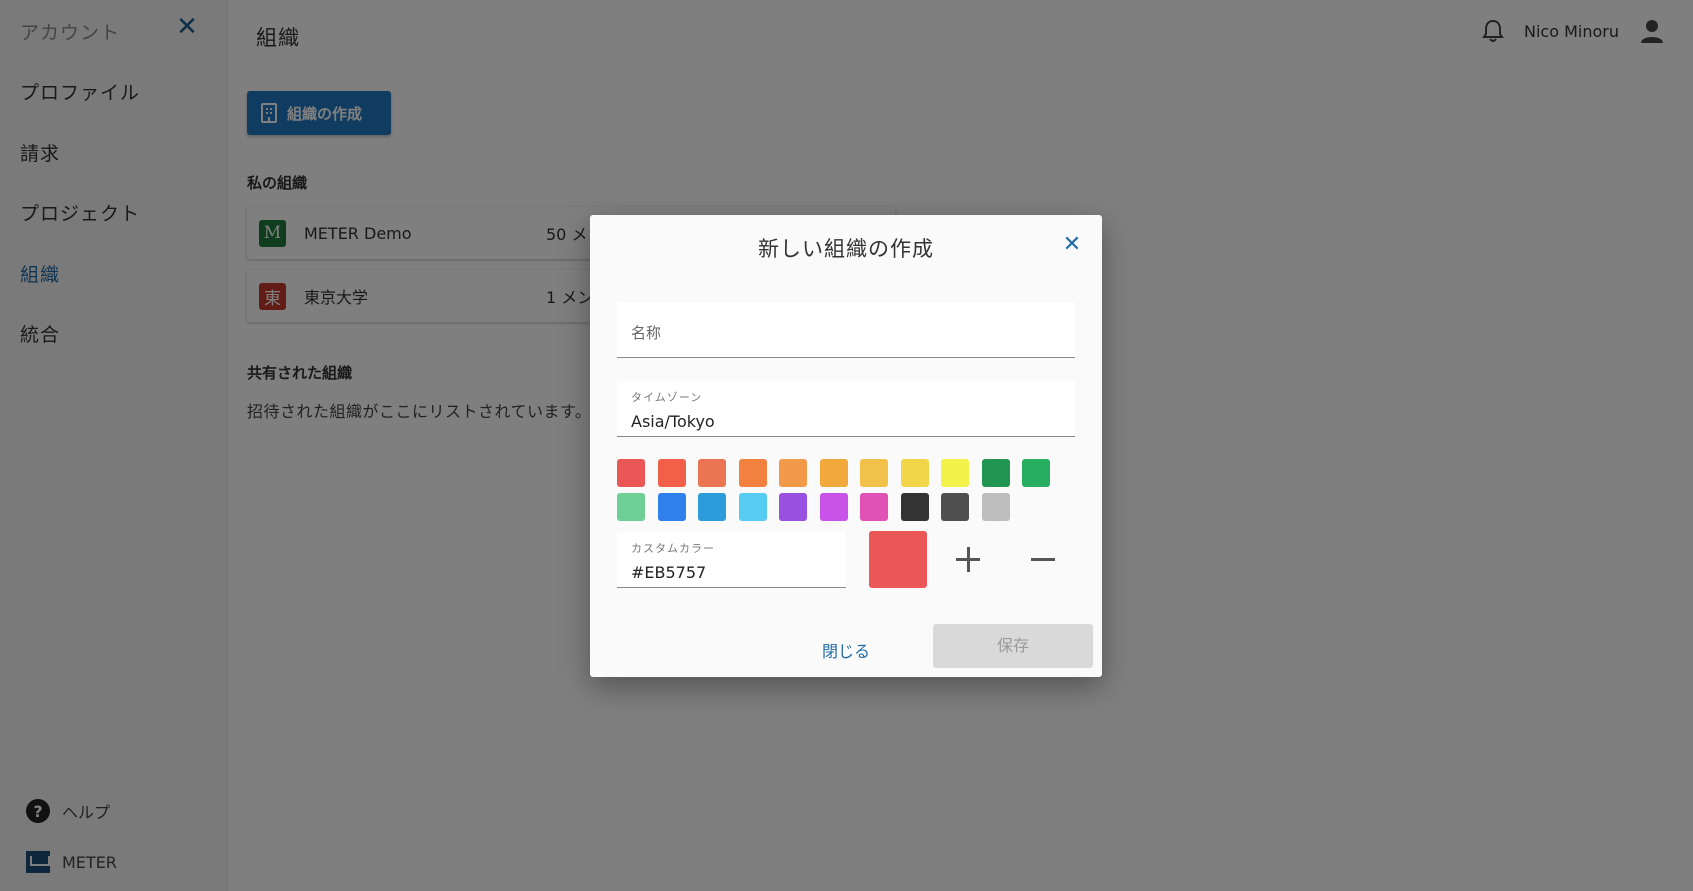  Describe the element at coordinates (898, 559) in the screenshot. I see `color-preview` at that location.